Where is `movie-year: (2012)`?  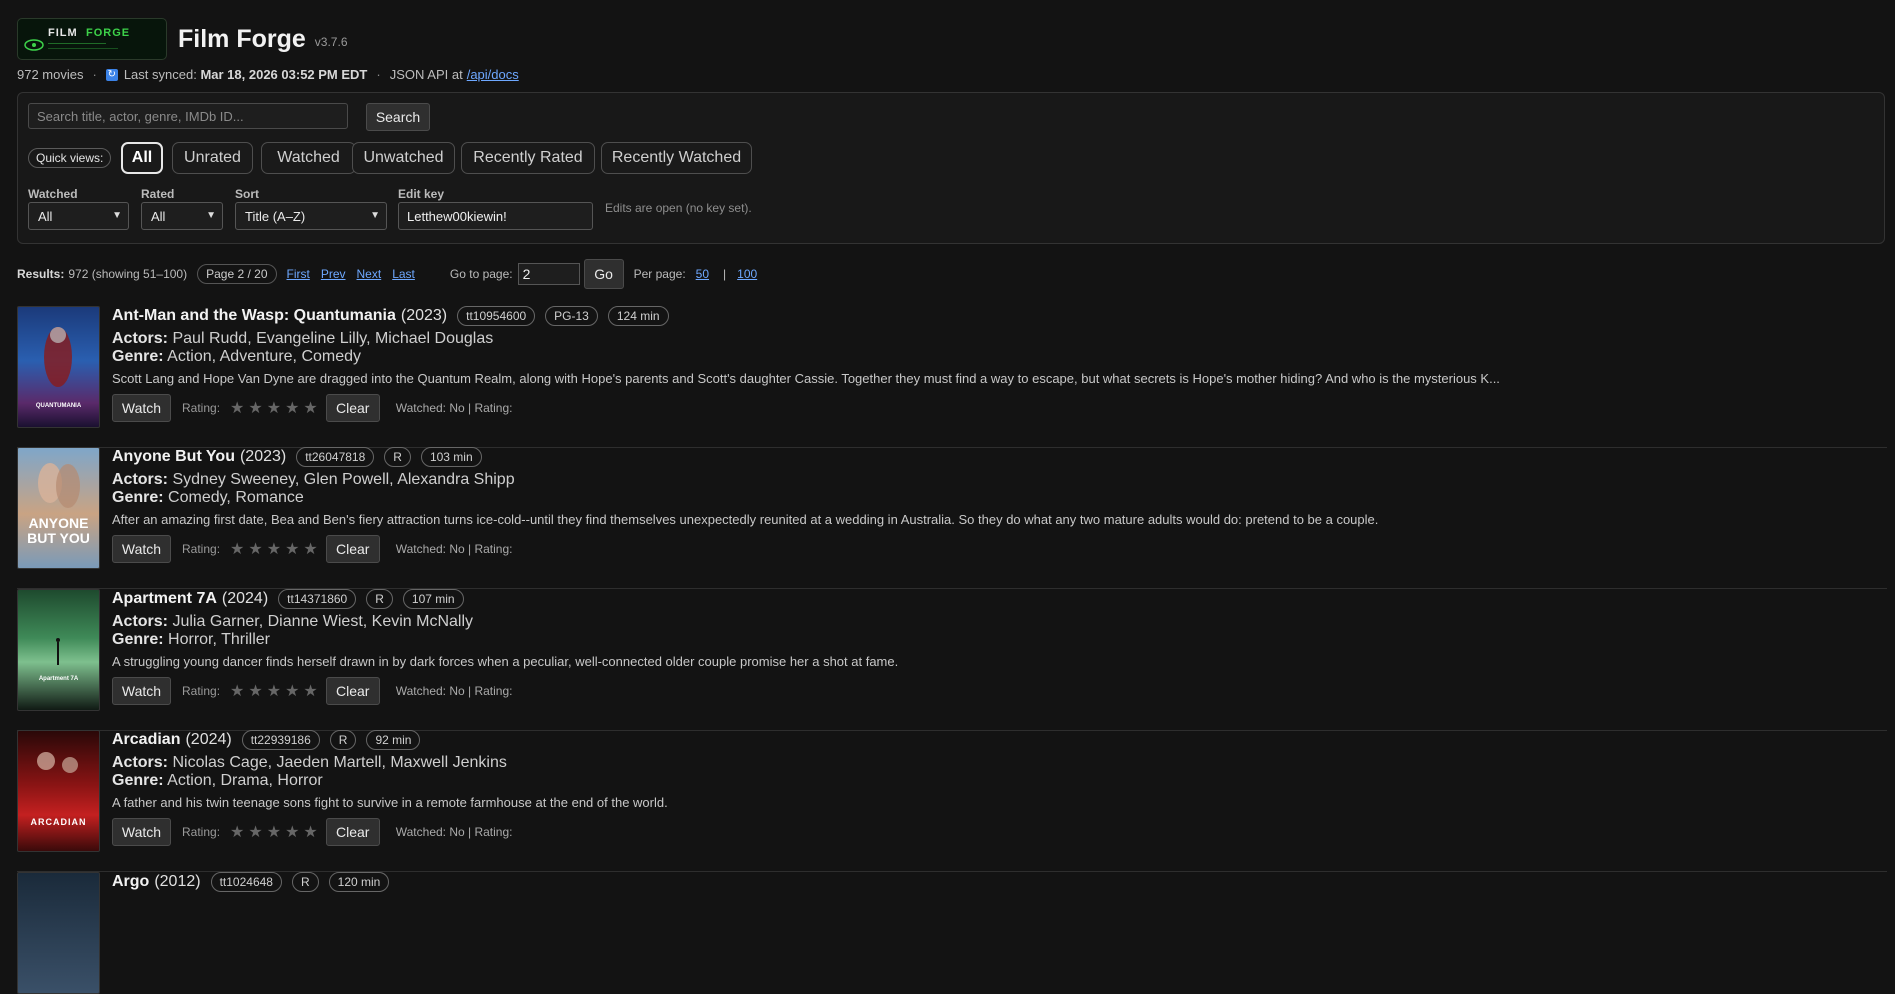 movie-year: (2012) is located at coordinates (177, 881).